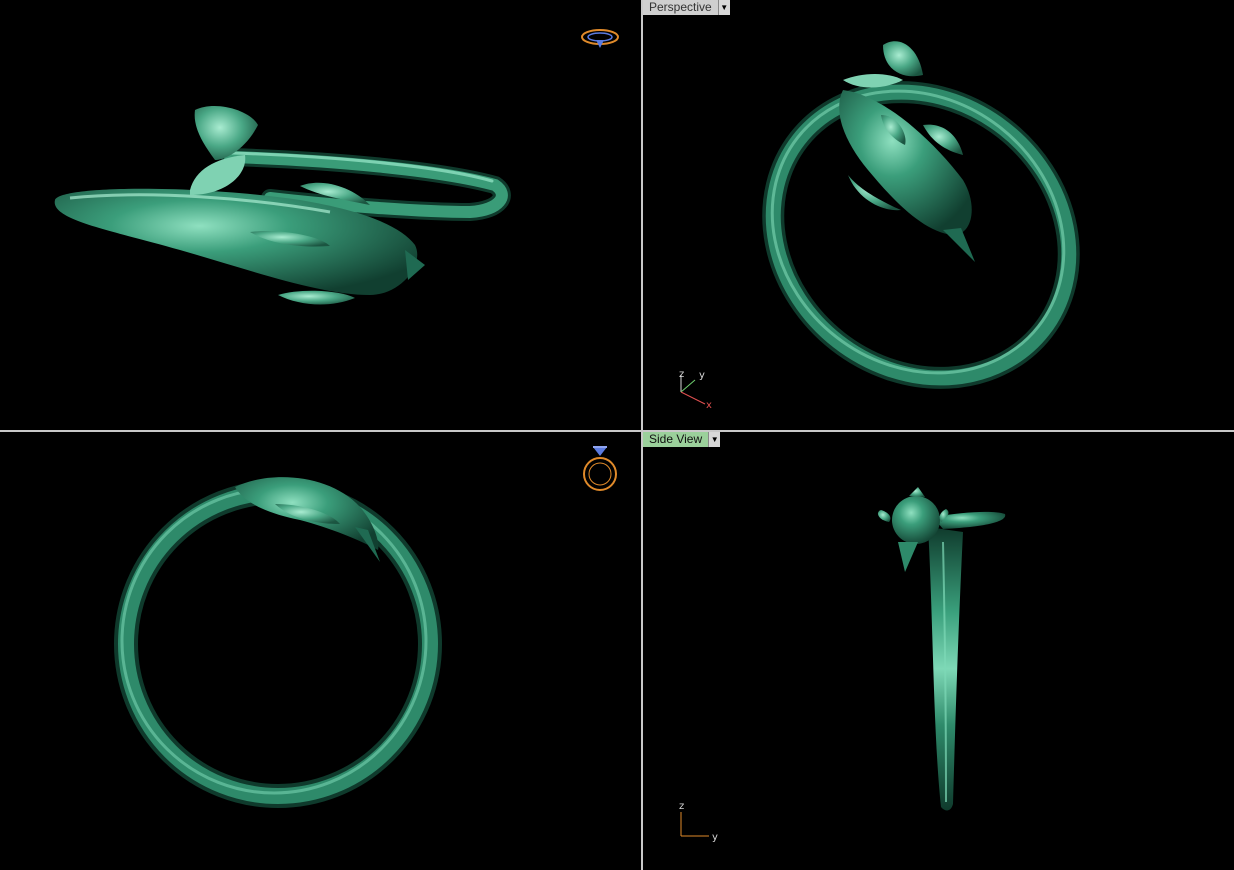 This screenshot has height=870, width=1234. What do you see at coordinates (617, 431) in the screenshot?
I see `viewport-divider-horizontal` at bounding box center [617, 431].